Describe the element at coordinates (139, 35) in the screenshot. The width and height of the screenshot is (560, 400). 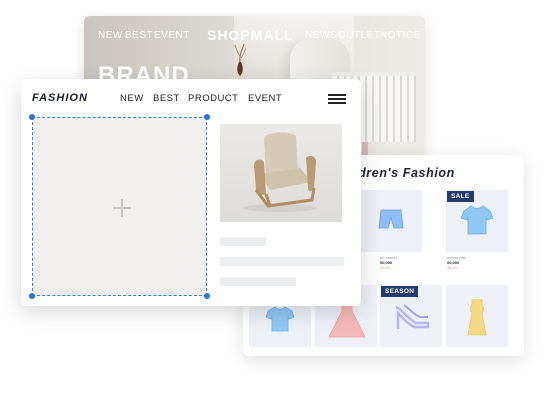
I see `banner-nav-best: BEST` at that location.